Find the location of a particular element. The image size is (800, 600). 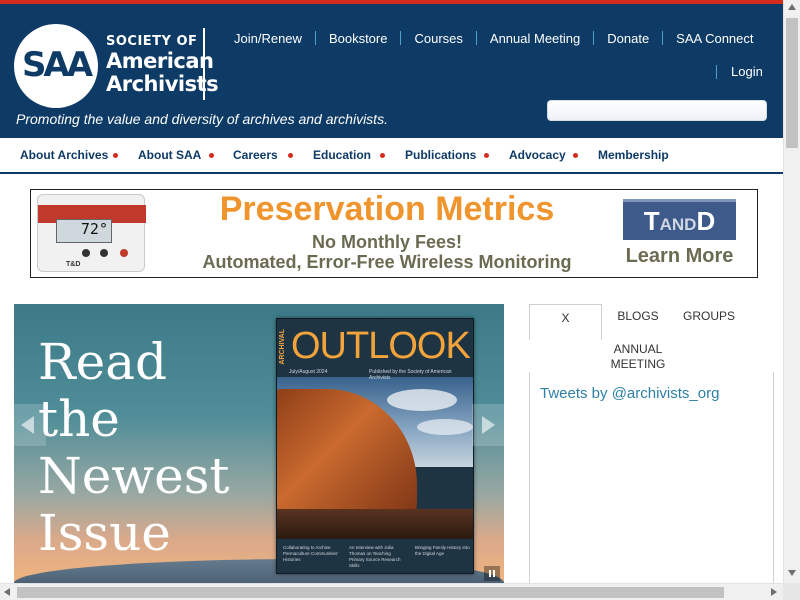

util-link-join-renew: Join/Renew is located at coordinates (268, 38).